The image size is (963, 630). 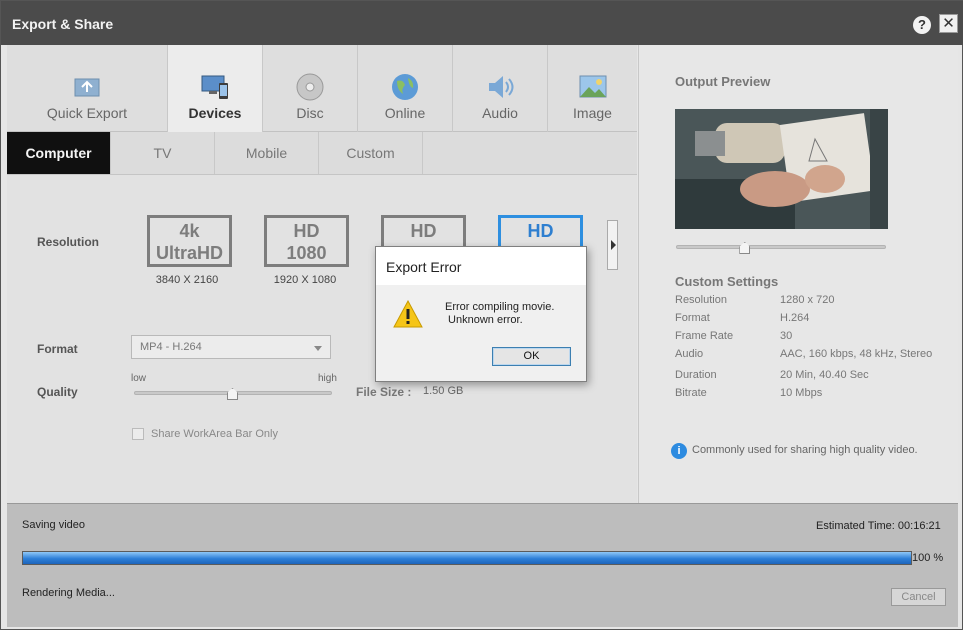 What do you see at coordinates (922, 25) in the screenshot?
I see `help-icon: ?` at bounding box center [922, 25].